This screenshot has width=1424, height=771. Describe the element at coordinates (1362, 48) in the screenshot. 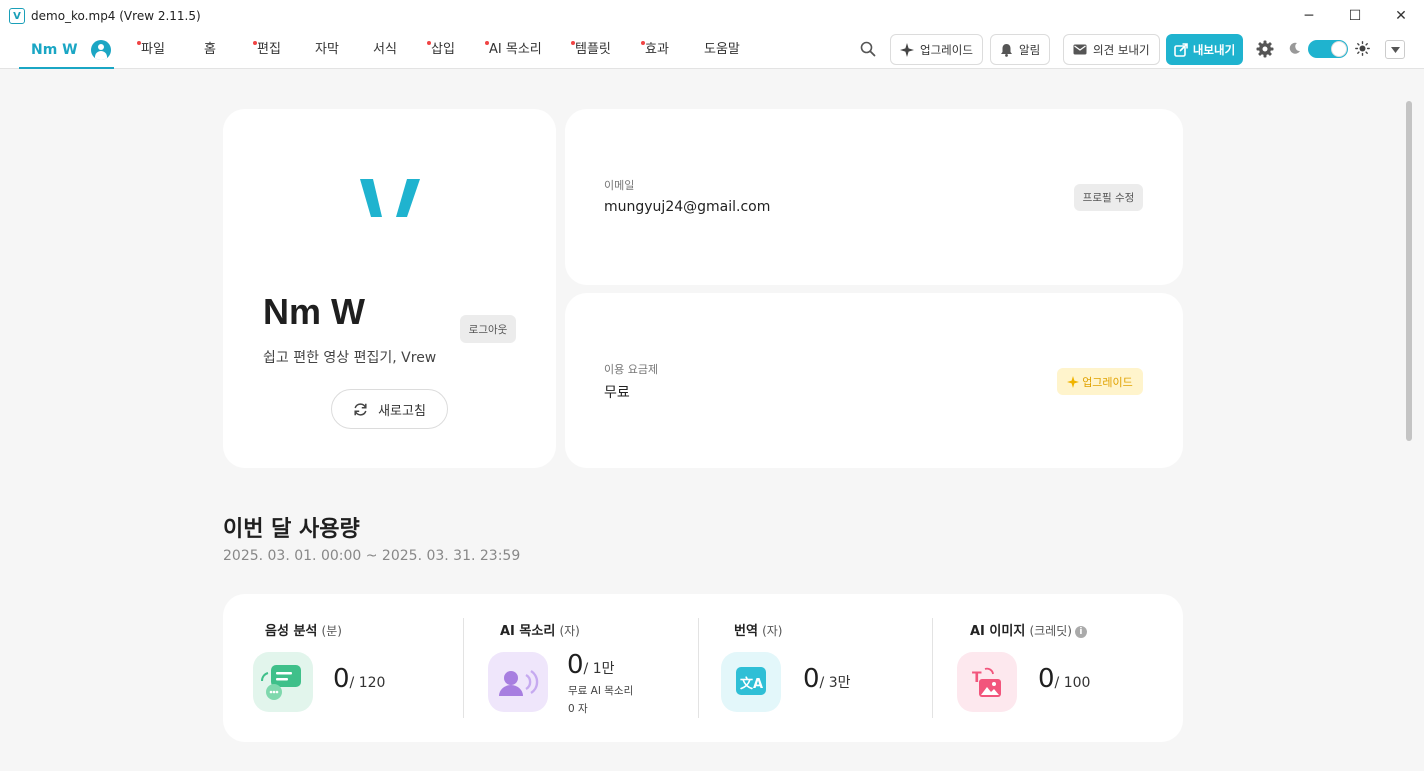

I see `sun-icon` at that location.